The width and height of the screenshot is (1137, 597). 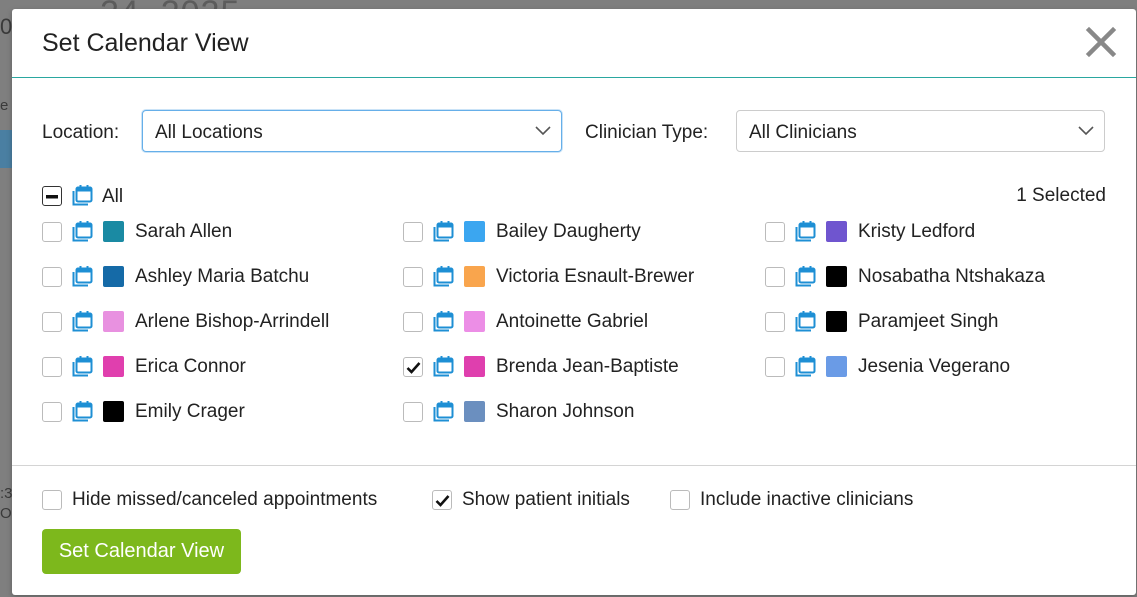 I want to click on dialog-header: Set Calendar View, so click(x=574, y=43).